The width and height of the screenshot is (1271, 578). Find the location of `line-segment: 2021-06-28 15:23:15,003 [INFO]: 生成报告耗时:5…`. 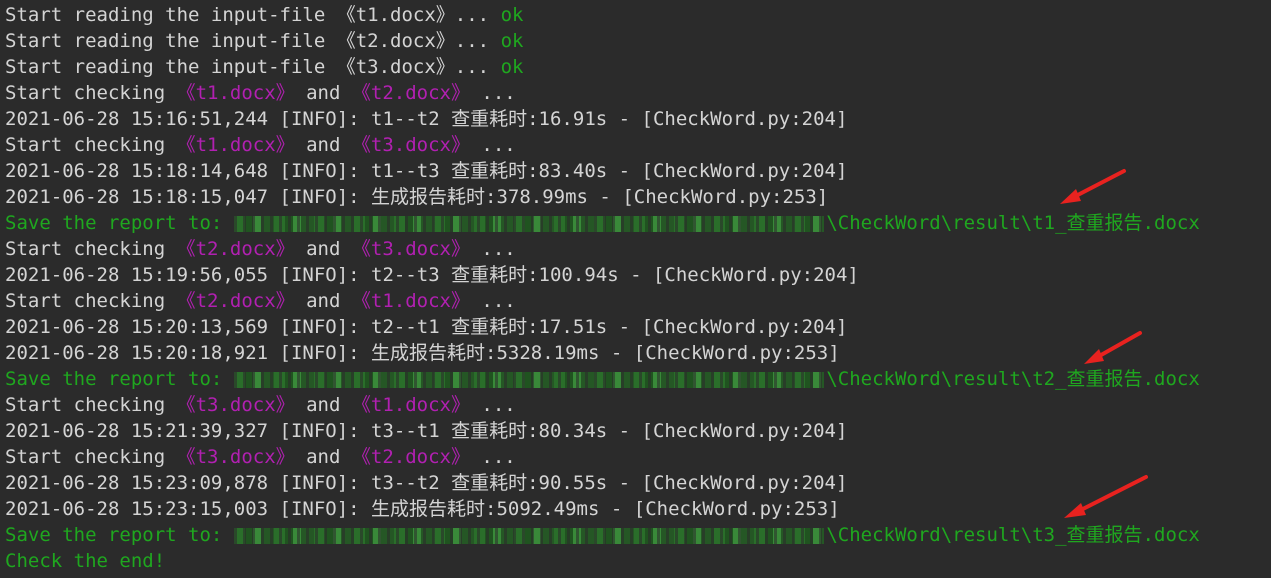

line-segment: 2021-06-28 15:23:15,003 [INFO]: 生成报告耗时:5… is located at coordinates (422, 509).